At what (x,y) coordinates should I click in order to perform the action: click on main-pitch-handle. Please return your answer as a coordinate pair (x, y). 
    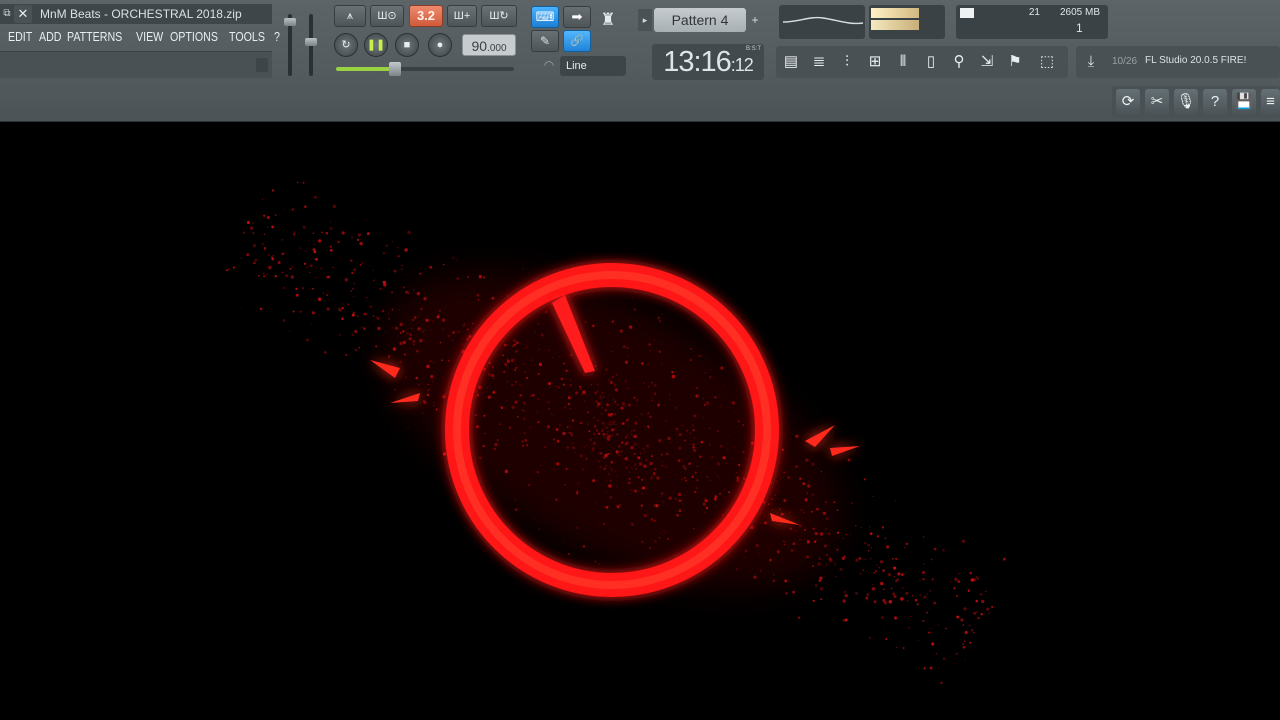
    Looking at the image, I should click on (394, 69).